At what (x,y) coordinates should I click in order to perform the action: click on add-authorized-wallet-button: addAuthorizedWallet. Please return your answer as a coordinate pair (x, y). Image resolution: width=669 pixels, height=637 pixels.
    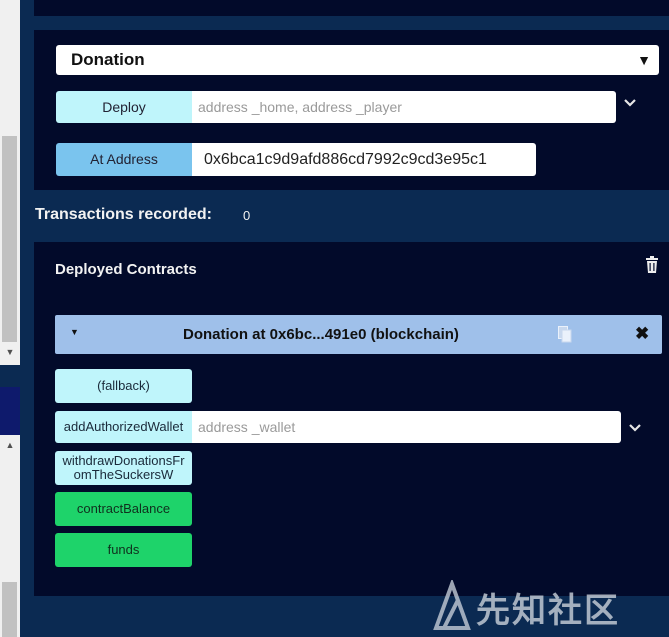
    Looking at the image, I should click on (123, 427).